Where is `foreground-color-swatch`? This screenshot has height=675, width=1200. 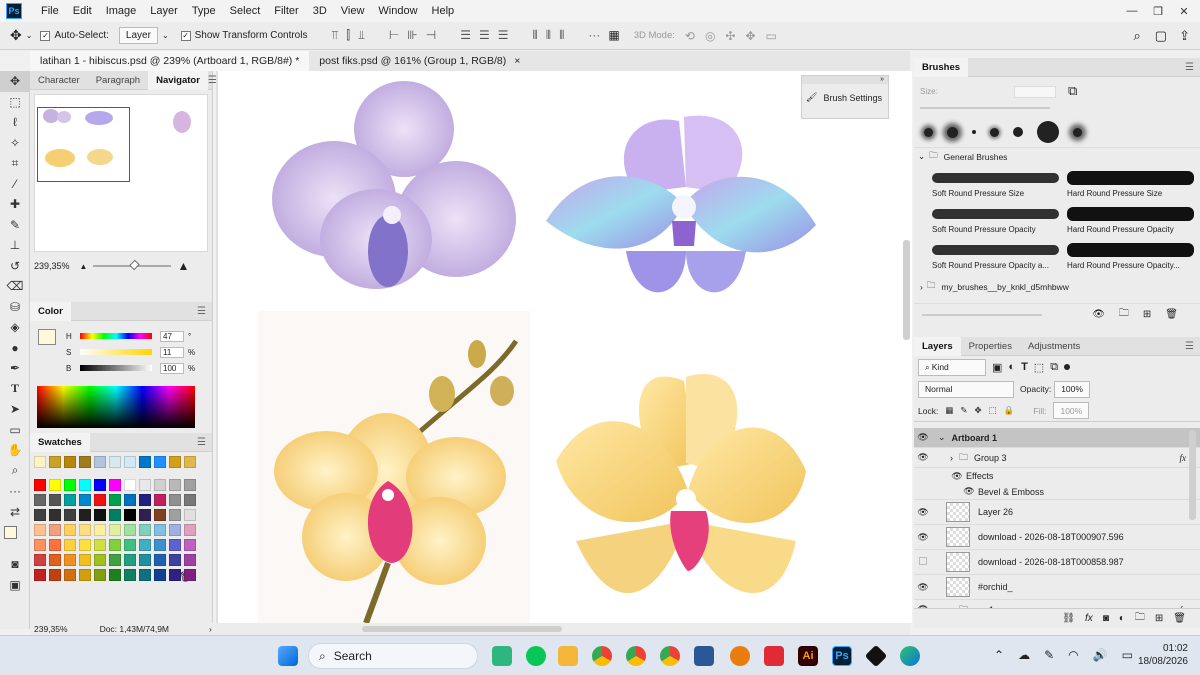 foreground-color-swatch is located at coordinates (10, 532).